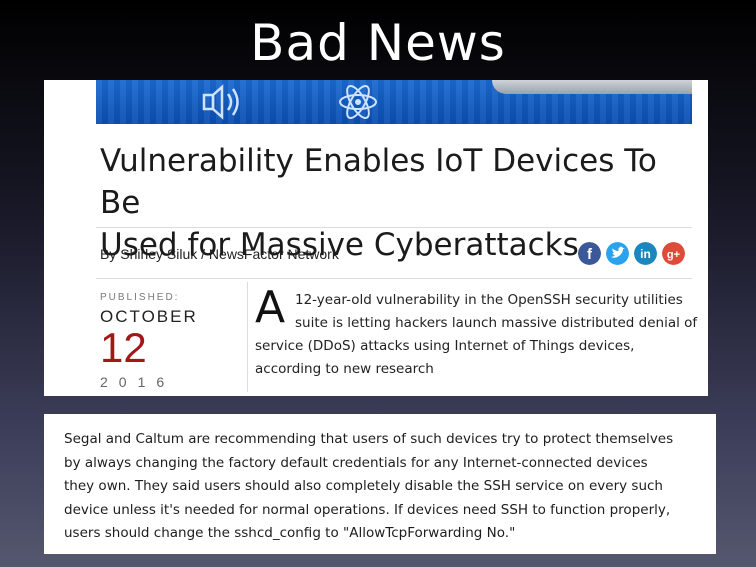  Describe the element at coordinates (378, 182) in the screenshot. I see `headline-line: Vulnerability Enables IoT Devices To Be` at that location.